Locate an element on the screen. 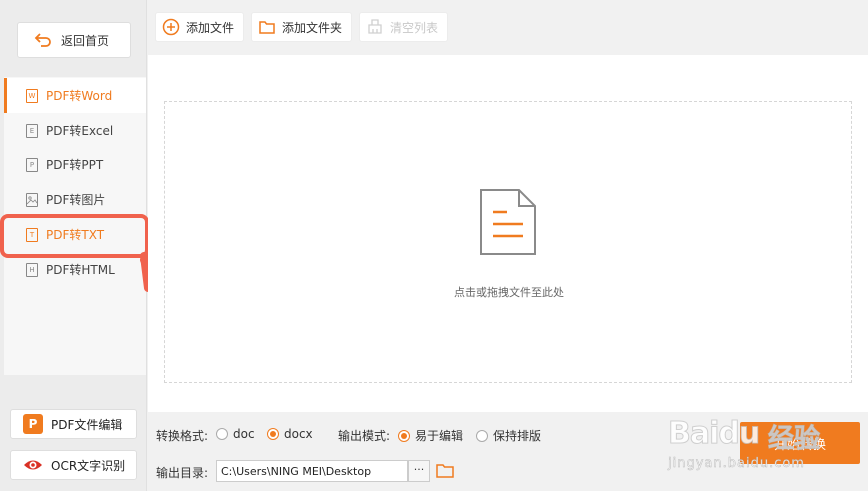 Image resolution: width=868 pixels, height=491 pixels. html-doc-icon: H is located at coordinates (32, 269).